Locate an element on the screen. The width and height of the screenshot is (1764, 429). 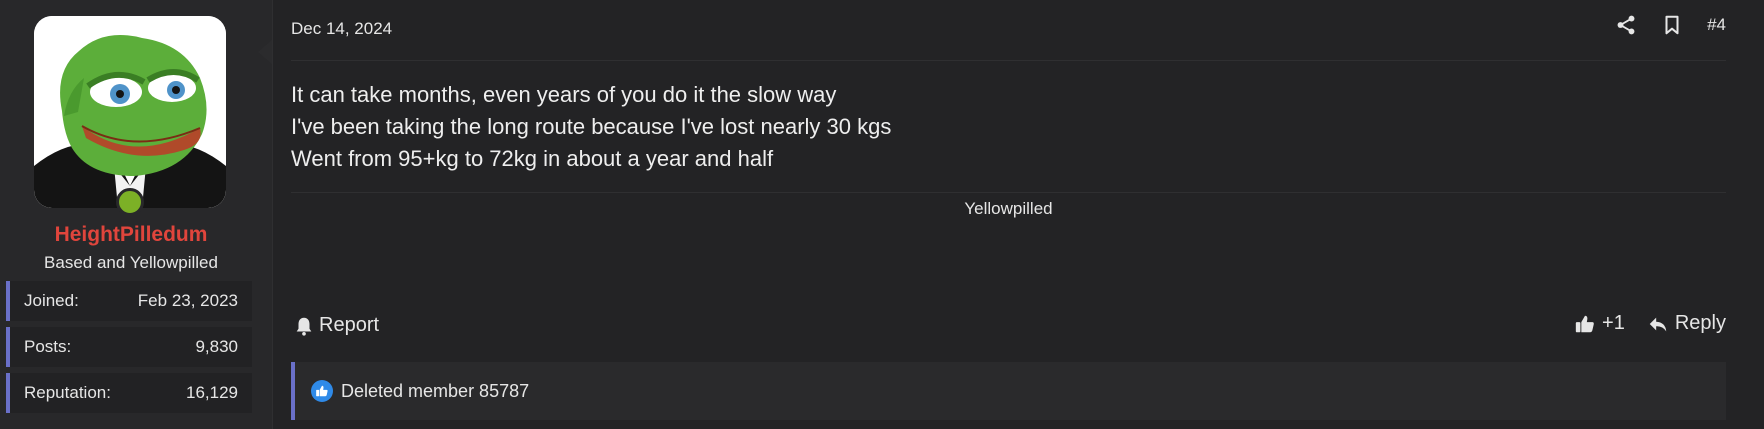
bell-icon is located at coordinates (304, 326).